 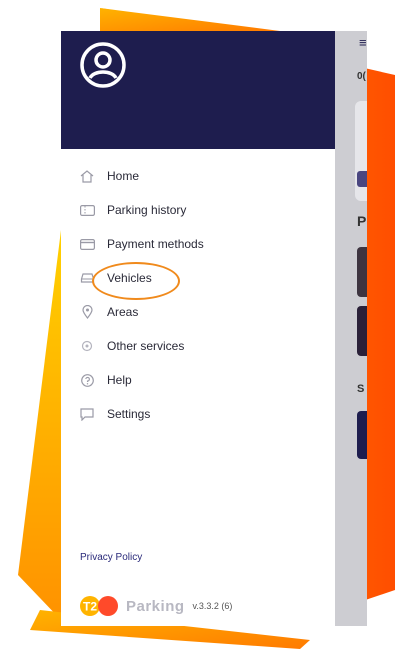 I want to click on menu-label: Areas, so click(x=123, y=312).